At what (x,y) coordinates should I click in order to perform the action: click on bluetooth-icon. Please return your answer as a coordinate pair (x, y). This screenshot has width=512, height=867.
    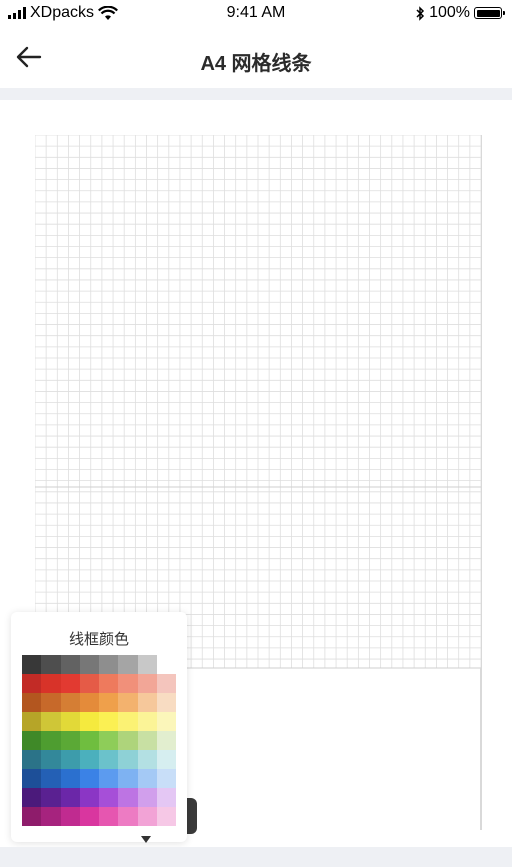
    Looking at the image, I should click on (420, 13).